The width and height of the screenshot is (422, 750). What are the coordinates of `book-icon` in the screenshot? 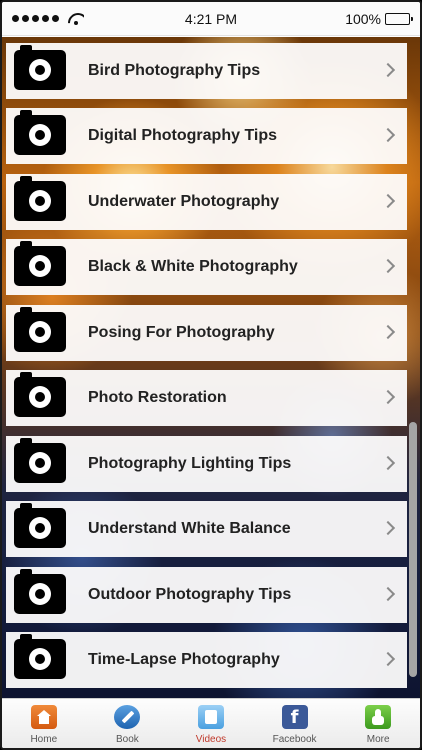 It's located at (127, 717).